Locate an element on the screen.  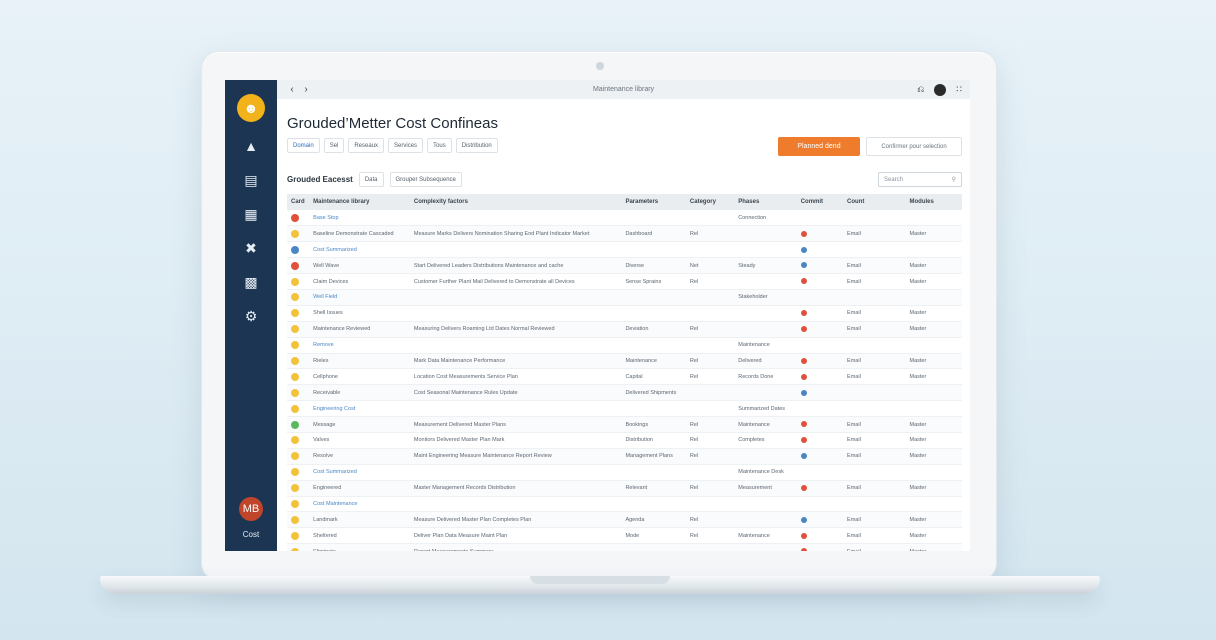
table-row: Base Stop Connection is located at coordinates (624, 218).